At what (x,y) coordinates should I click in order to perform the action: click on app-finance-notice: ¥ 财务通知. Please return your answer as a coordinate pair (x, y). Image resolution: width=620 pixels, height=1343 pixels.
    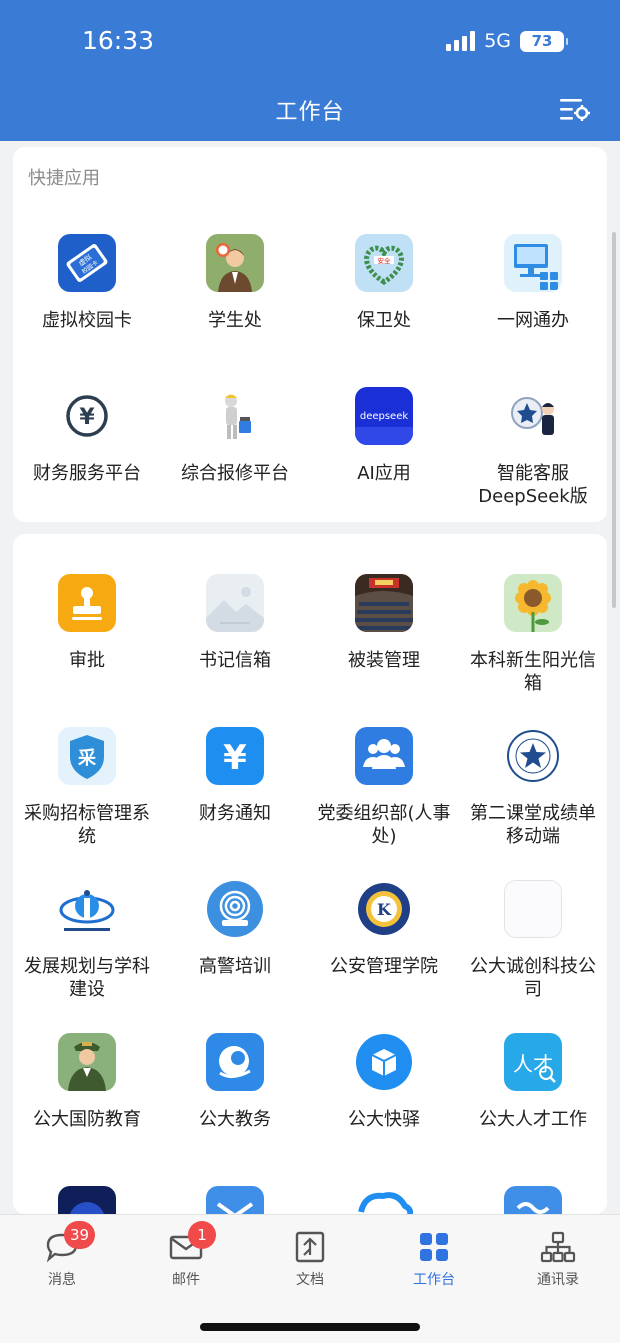
    Looking at the image, I should click on (235, 776).